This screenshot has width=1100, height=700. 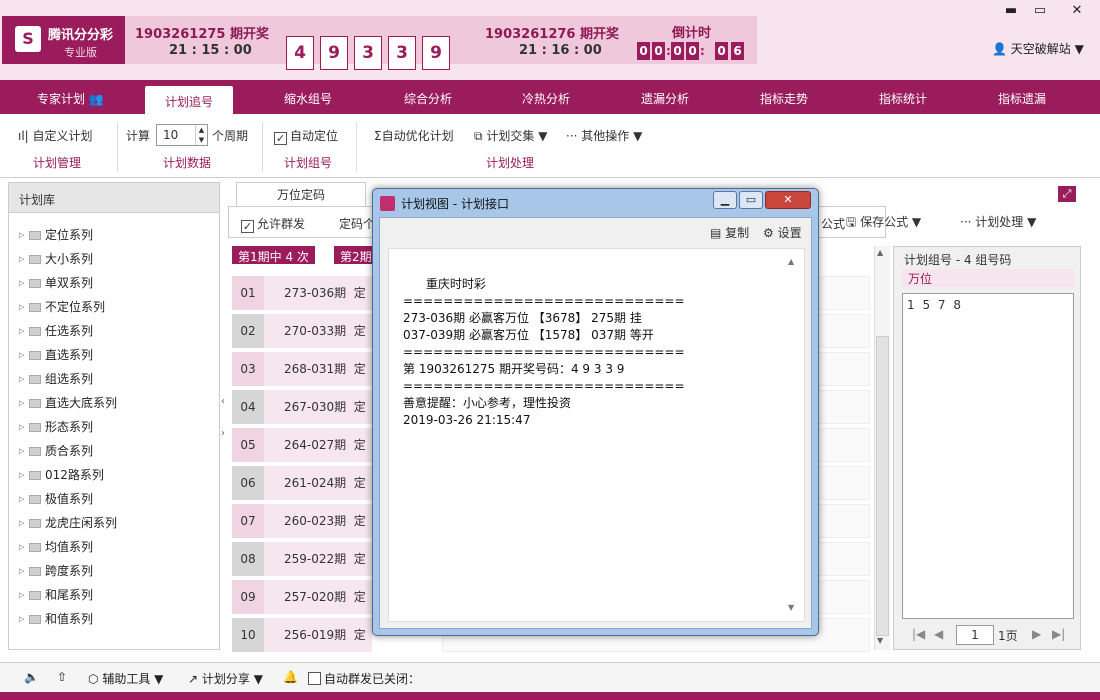 I want to click on user-menu: 👤 天空破解站 ▼, so click(x=1038, y=48).